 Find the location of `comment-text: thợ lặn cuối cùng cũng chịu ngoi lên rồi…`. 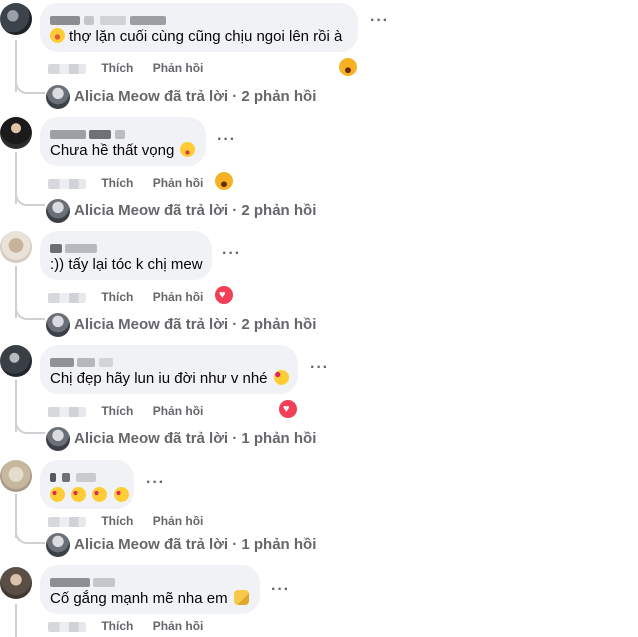

comment-text: thợ lặn cuối cùng cũng chịu ngoi lên rồi… is located at coordinates (198, 37).